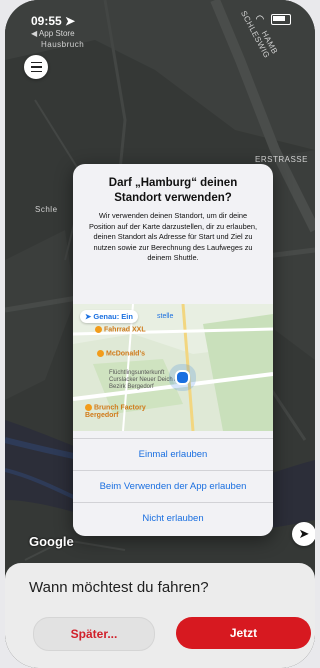 The width and height of the screenshot is (320, 668). Describe the element at coordinates (260, 20) in the screenshot. I see `wifi-icon: ◠` at that location.